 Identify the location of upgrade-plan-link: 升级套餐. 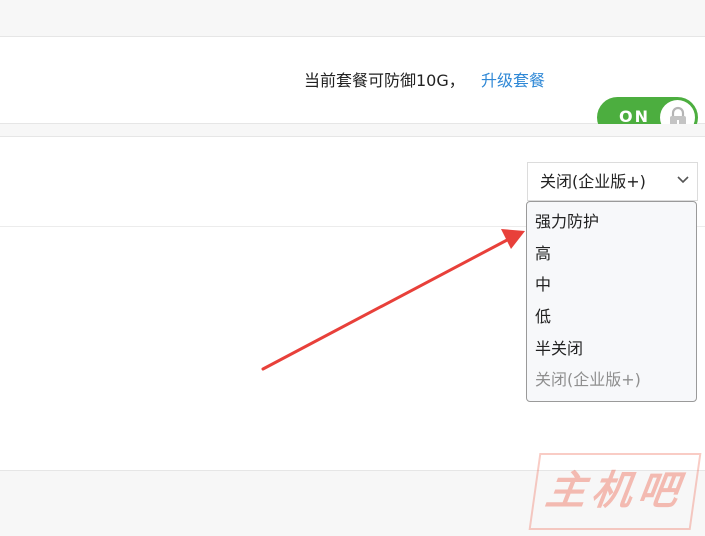
(513, 81).